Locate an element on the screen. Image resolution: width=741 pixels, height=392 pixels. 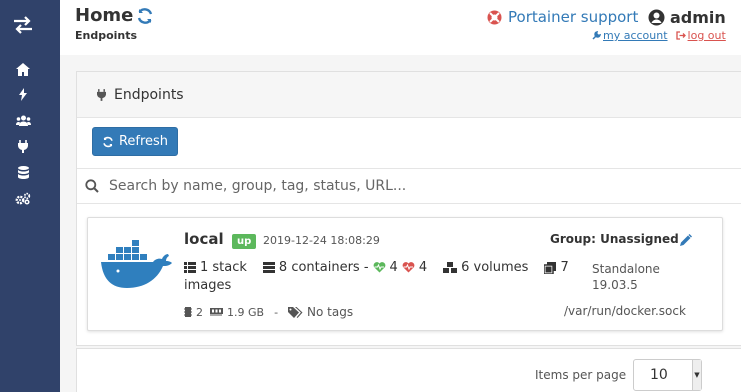
search-icon is located at coordinates (92, 186).